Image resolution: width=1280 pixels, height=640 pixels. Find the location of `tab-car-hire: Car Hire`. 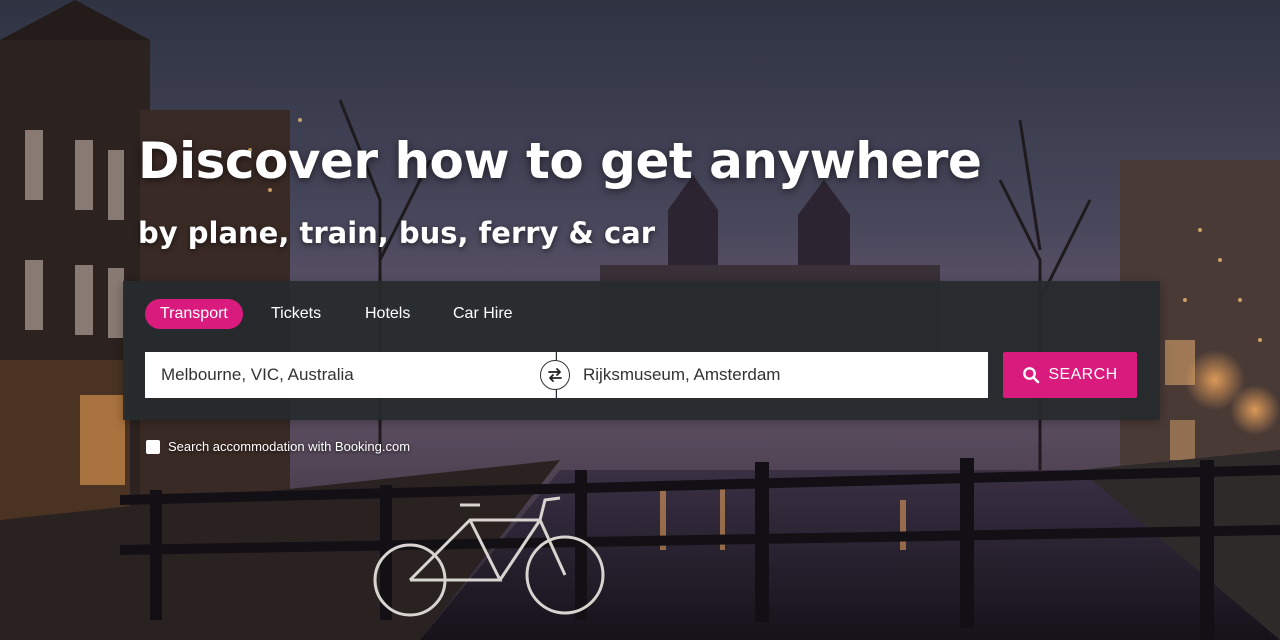

tab-car-hire: Car Hire is located at coordinates (483, 314).